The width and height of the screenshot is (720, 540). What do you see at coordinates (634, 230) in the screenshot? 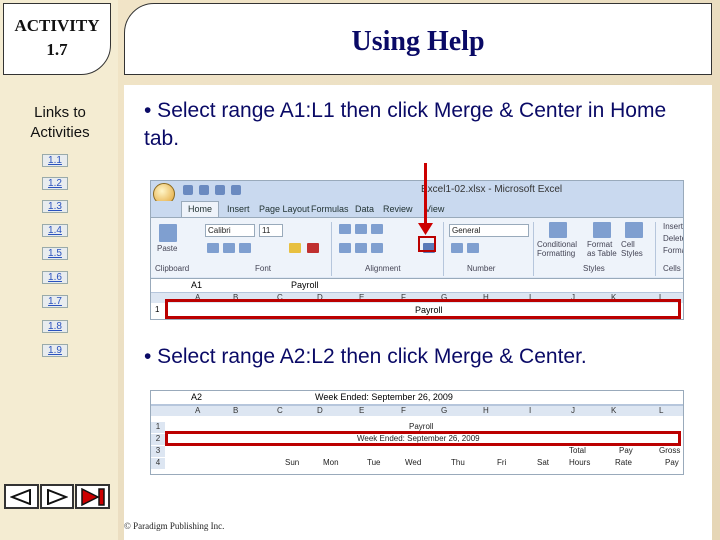
I see `cell-styles-icon` at bounding box center [634, 230].